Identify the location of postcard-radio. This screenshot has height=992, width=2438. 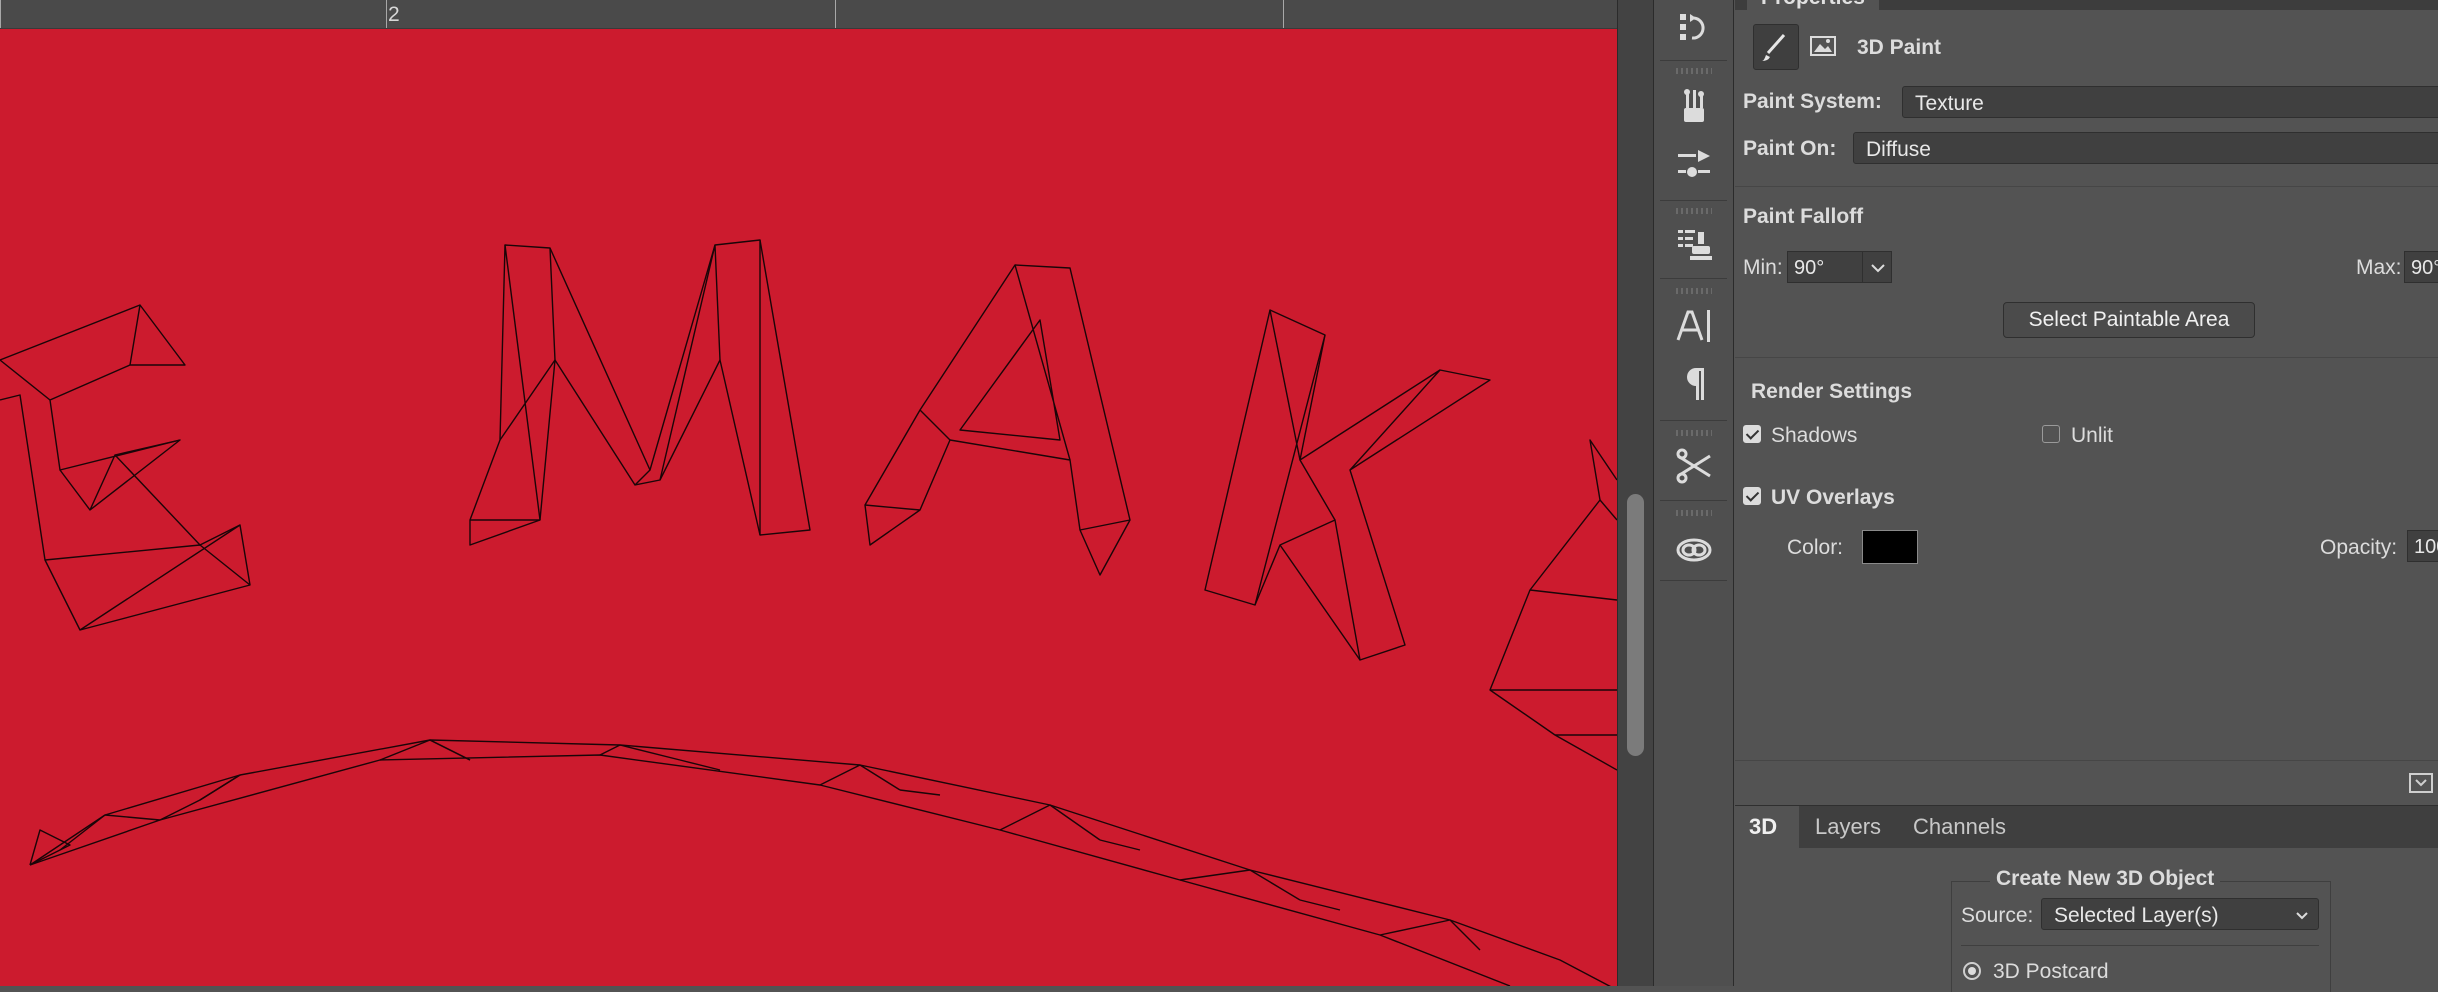
(1972, 971).